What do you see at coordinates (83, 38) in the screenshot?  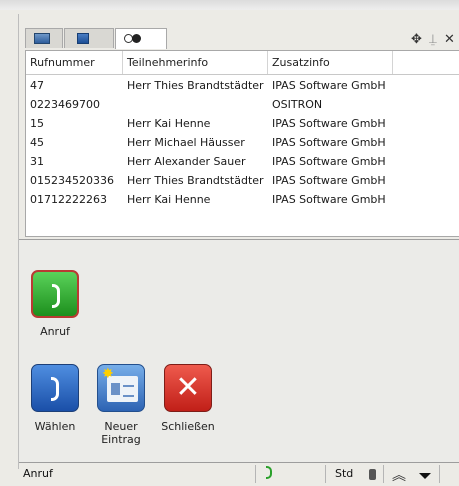 I see `phone-book-icon` at bounding box center [83, 38].